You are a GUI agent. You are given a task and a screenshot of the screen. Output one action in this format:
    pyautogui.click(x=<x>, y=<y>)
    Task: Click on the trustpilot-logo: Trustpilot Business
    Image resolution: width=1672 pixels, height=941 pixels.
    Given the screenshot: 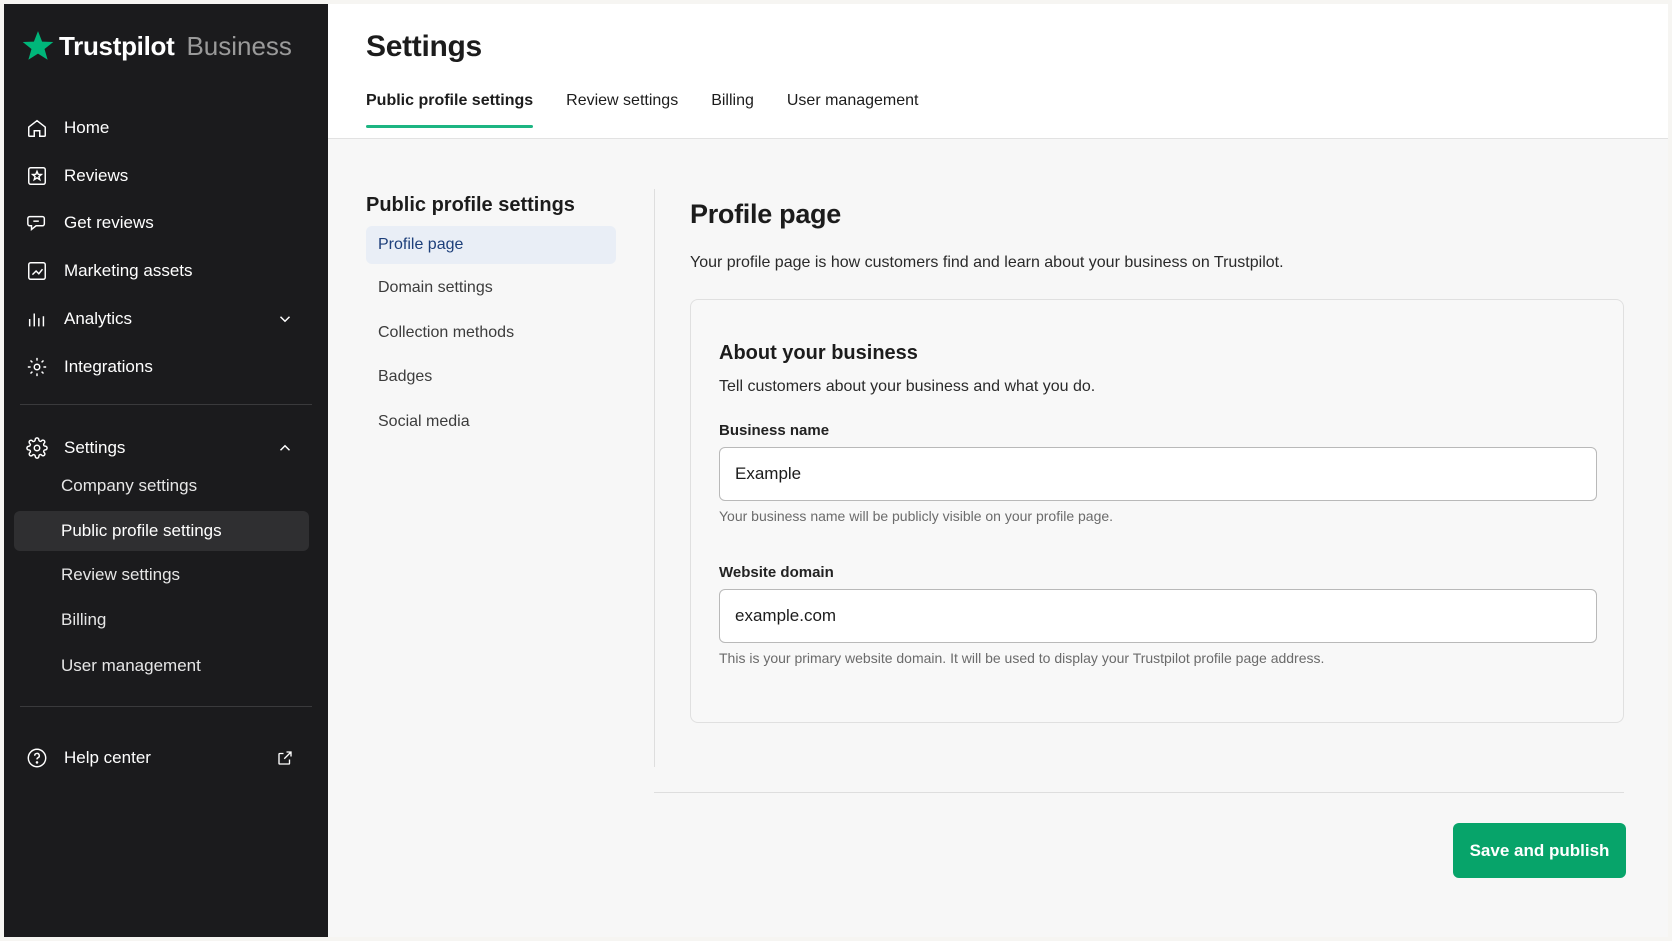 What is the action you would take?
    pyautogui.click(x=156, y=46)
    